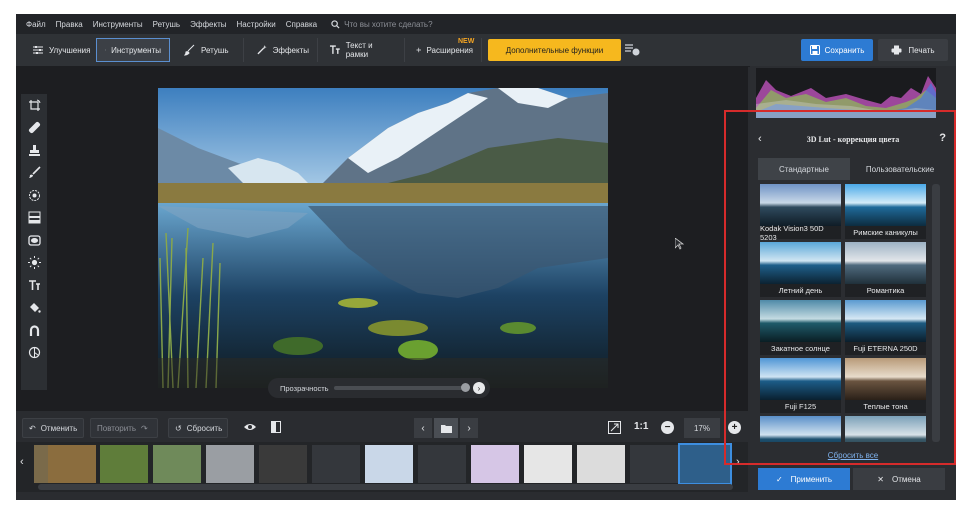 This screenshot has width=972, height=515. What do you see at coordinates (283, 50) in the screenshot?
I see `tab-effects: Эффекты` at bounding box center [283, 50].